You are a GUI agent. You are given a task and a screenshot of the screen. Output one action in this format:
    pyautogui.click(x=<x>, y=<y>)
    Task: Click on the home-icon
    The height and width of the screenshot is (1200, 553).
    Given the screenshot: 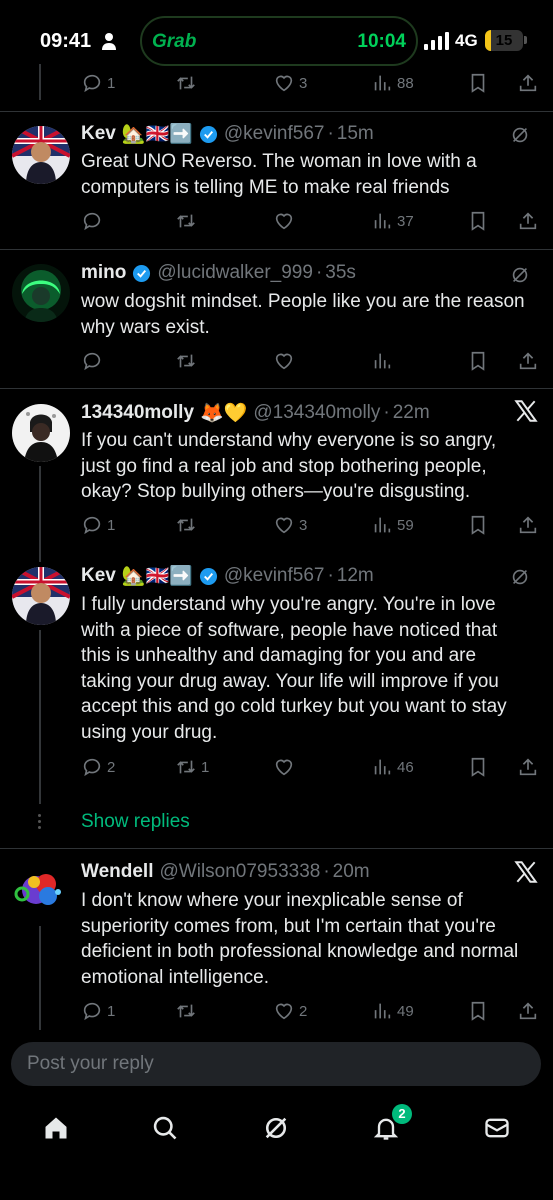 What is the action you would take?
    pyautogui.click(x=56, y=1128)
    